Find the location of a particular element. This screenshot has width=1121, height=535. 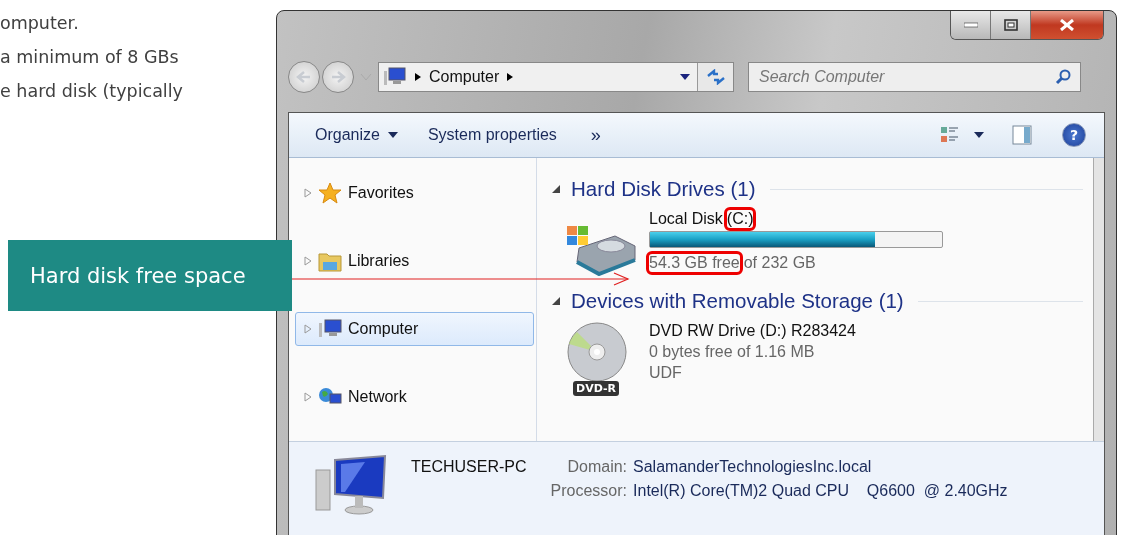

close-icon is located at coordinates (1067, 25).